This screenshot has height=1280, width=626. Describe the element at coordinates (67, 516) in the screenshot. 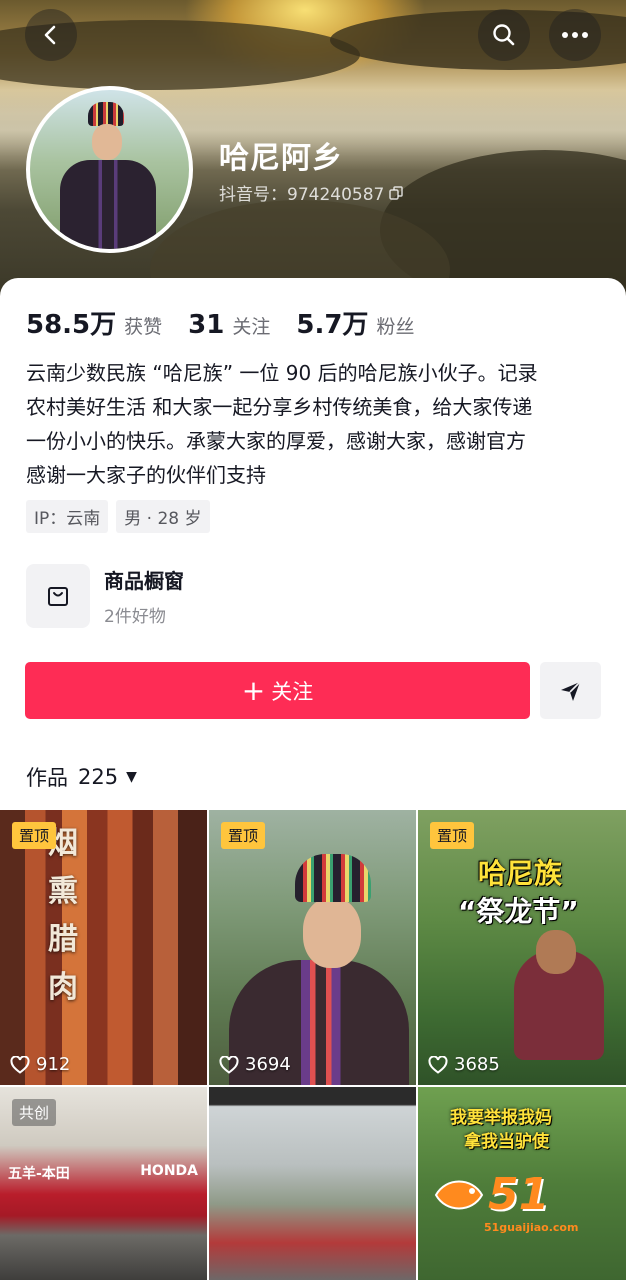

I see `ip-tag: IP：云南` at that location.